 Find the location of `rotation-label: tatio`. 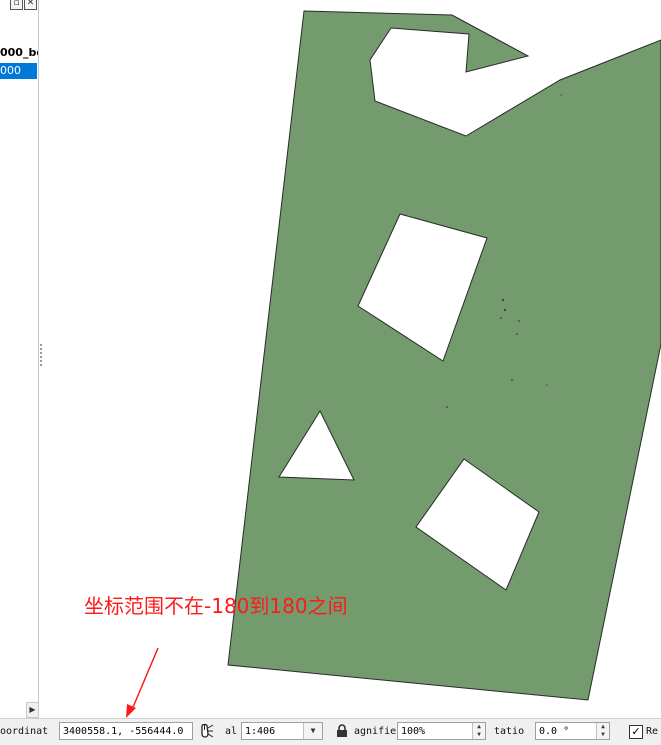

rotation-label: tatio is located at coordinates (509, 731).